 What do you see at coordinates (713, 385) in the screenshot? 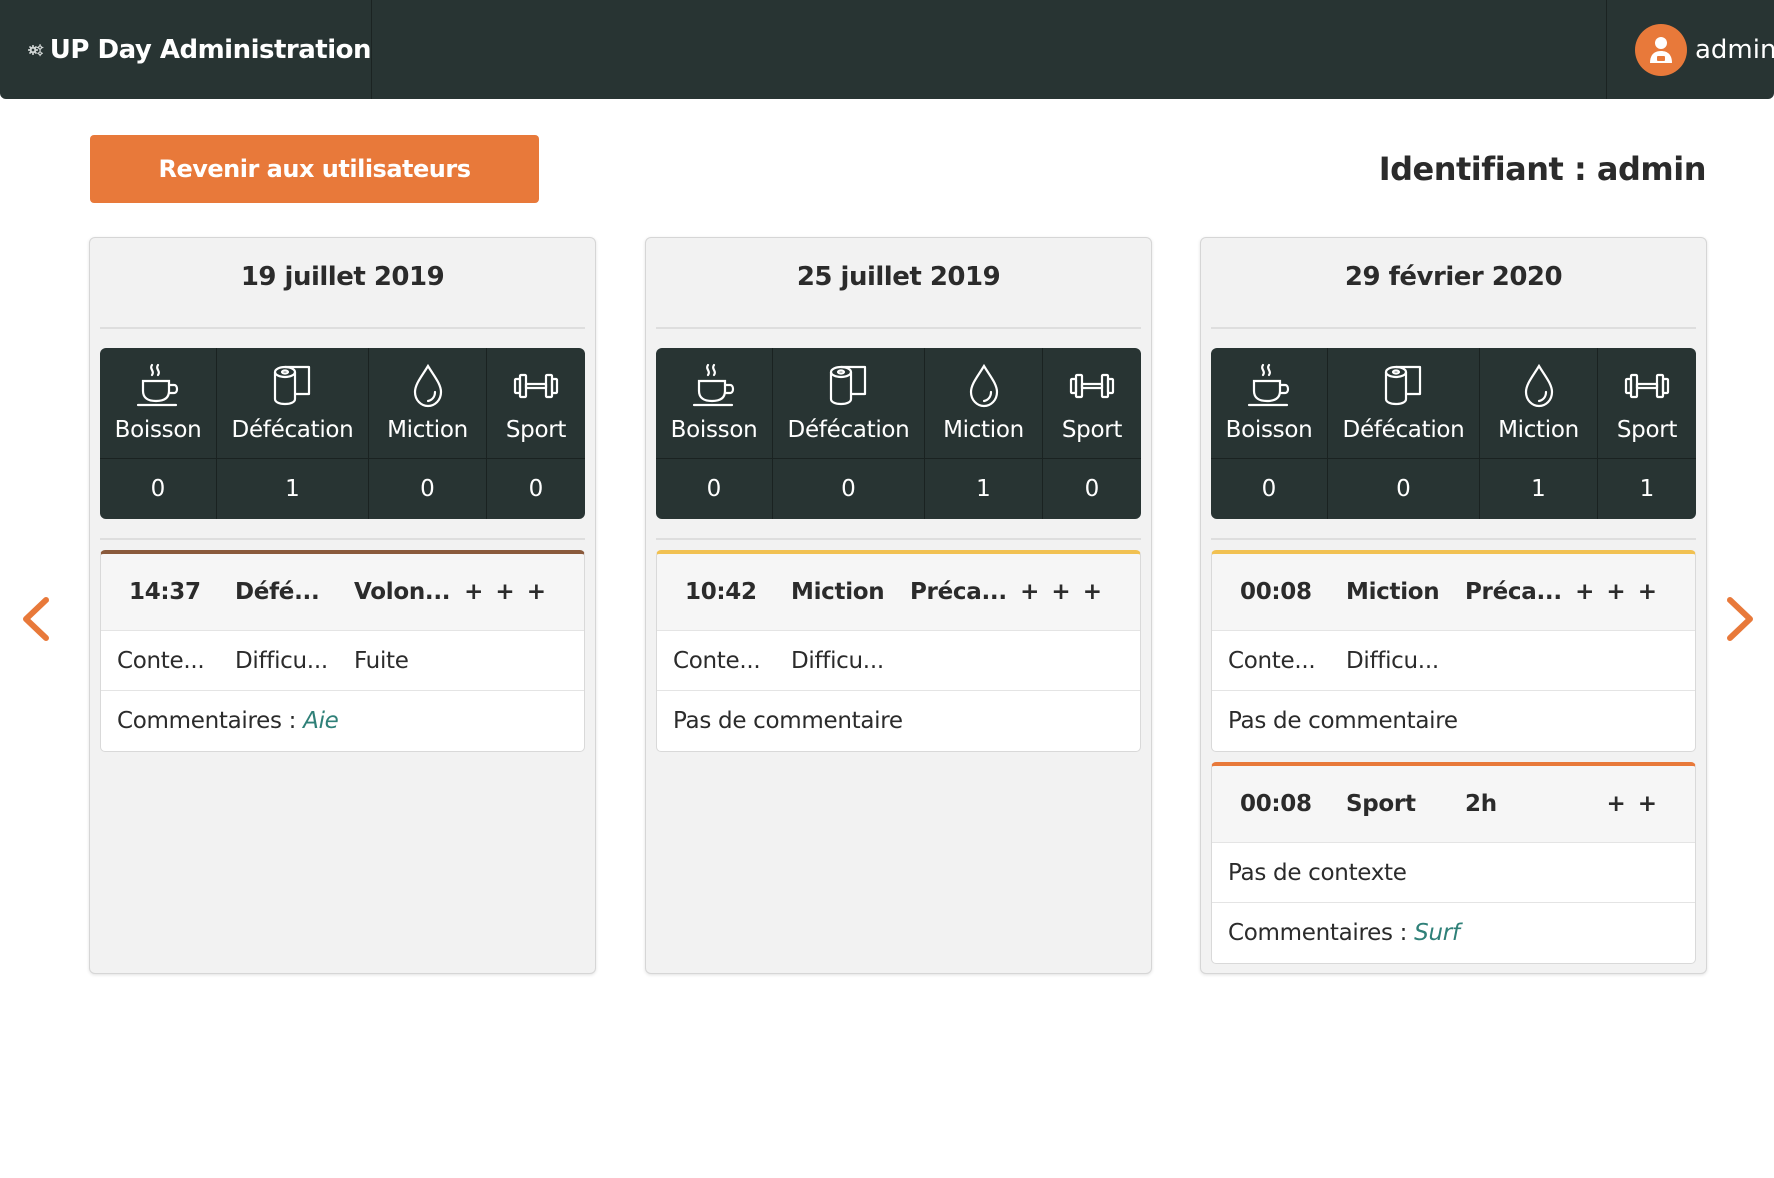
I see `coffee-cup-icon` at bounding box center [713, 385].